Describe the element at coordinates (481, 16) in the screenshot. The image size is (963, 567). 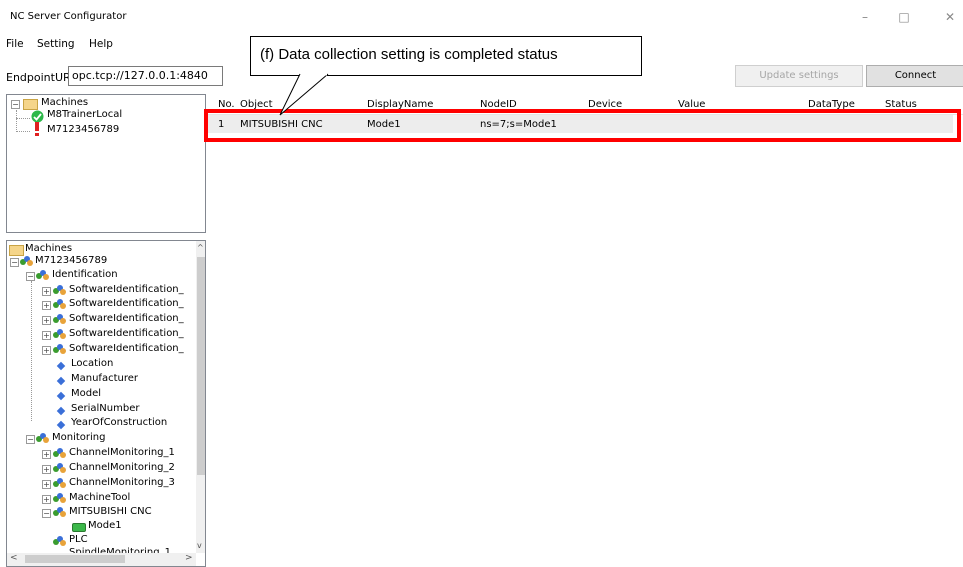
I see `title-bar` at that location.